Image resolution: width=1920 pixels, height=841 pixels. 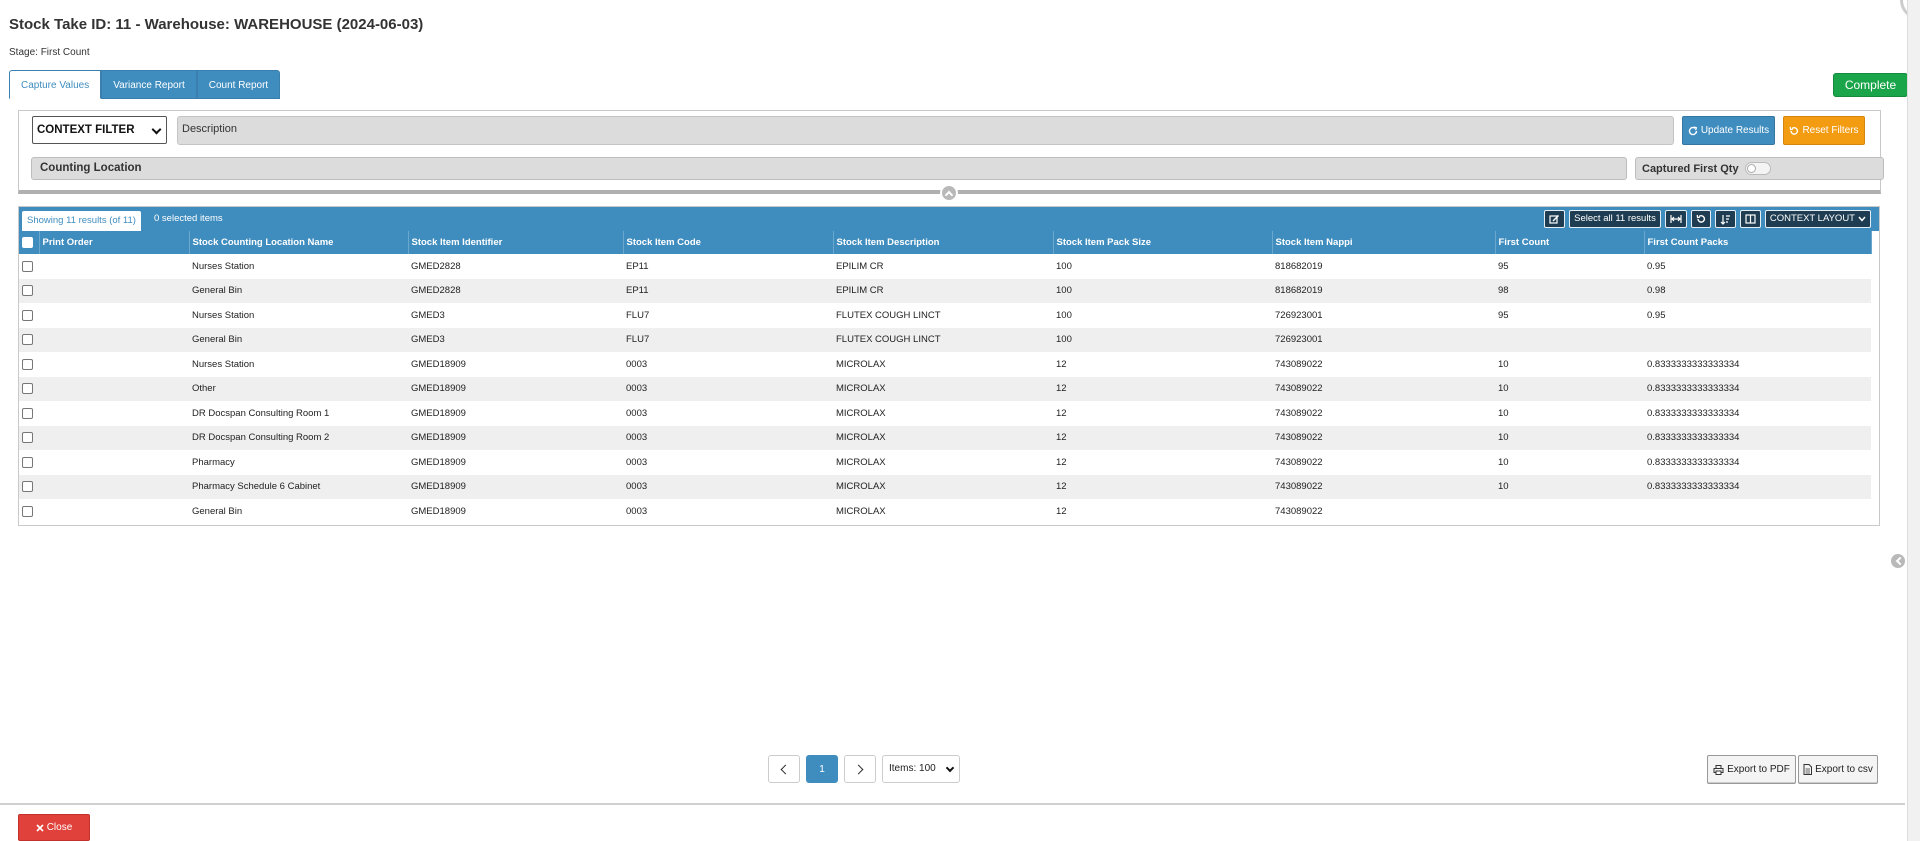 I want to click on side-panel-handle, so click(x=1898, y=561).